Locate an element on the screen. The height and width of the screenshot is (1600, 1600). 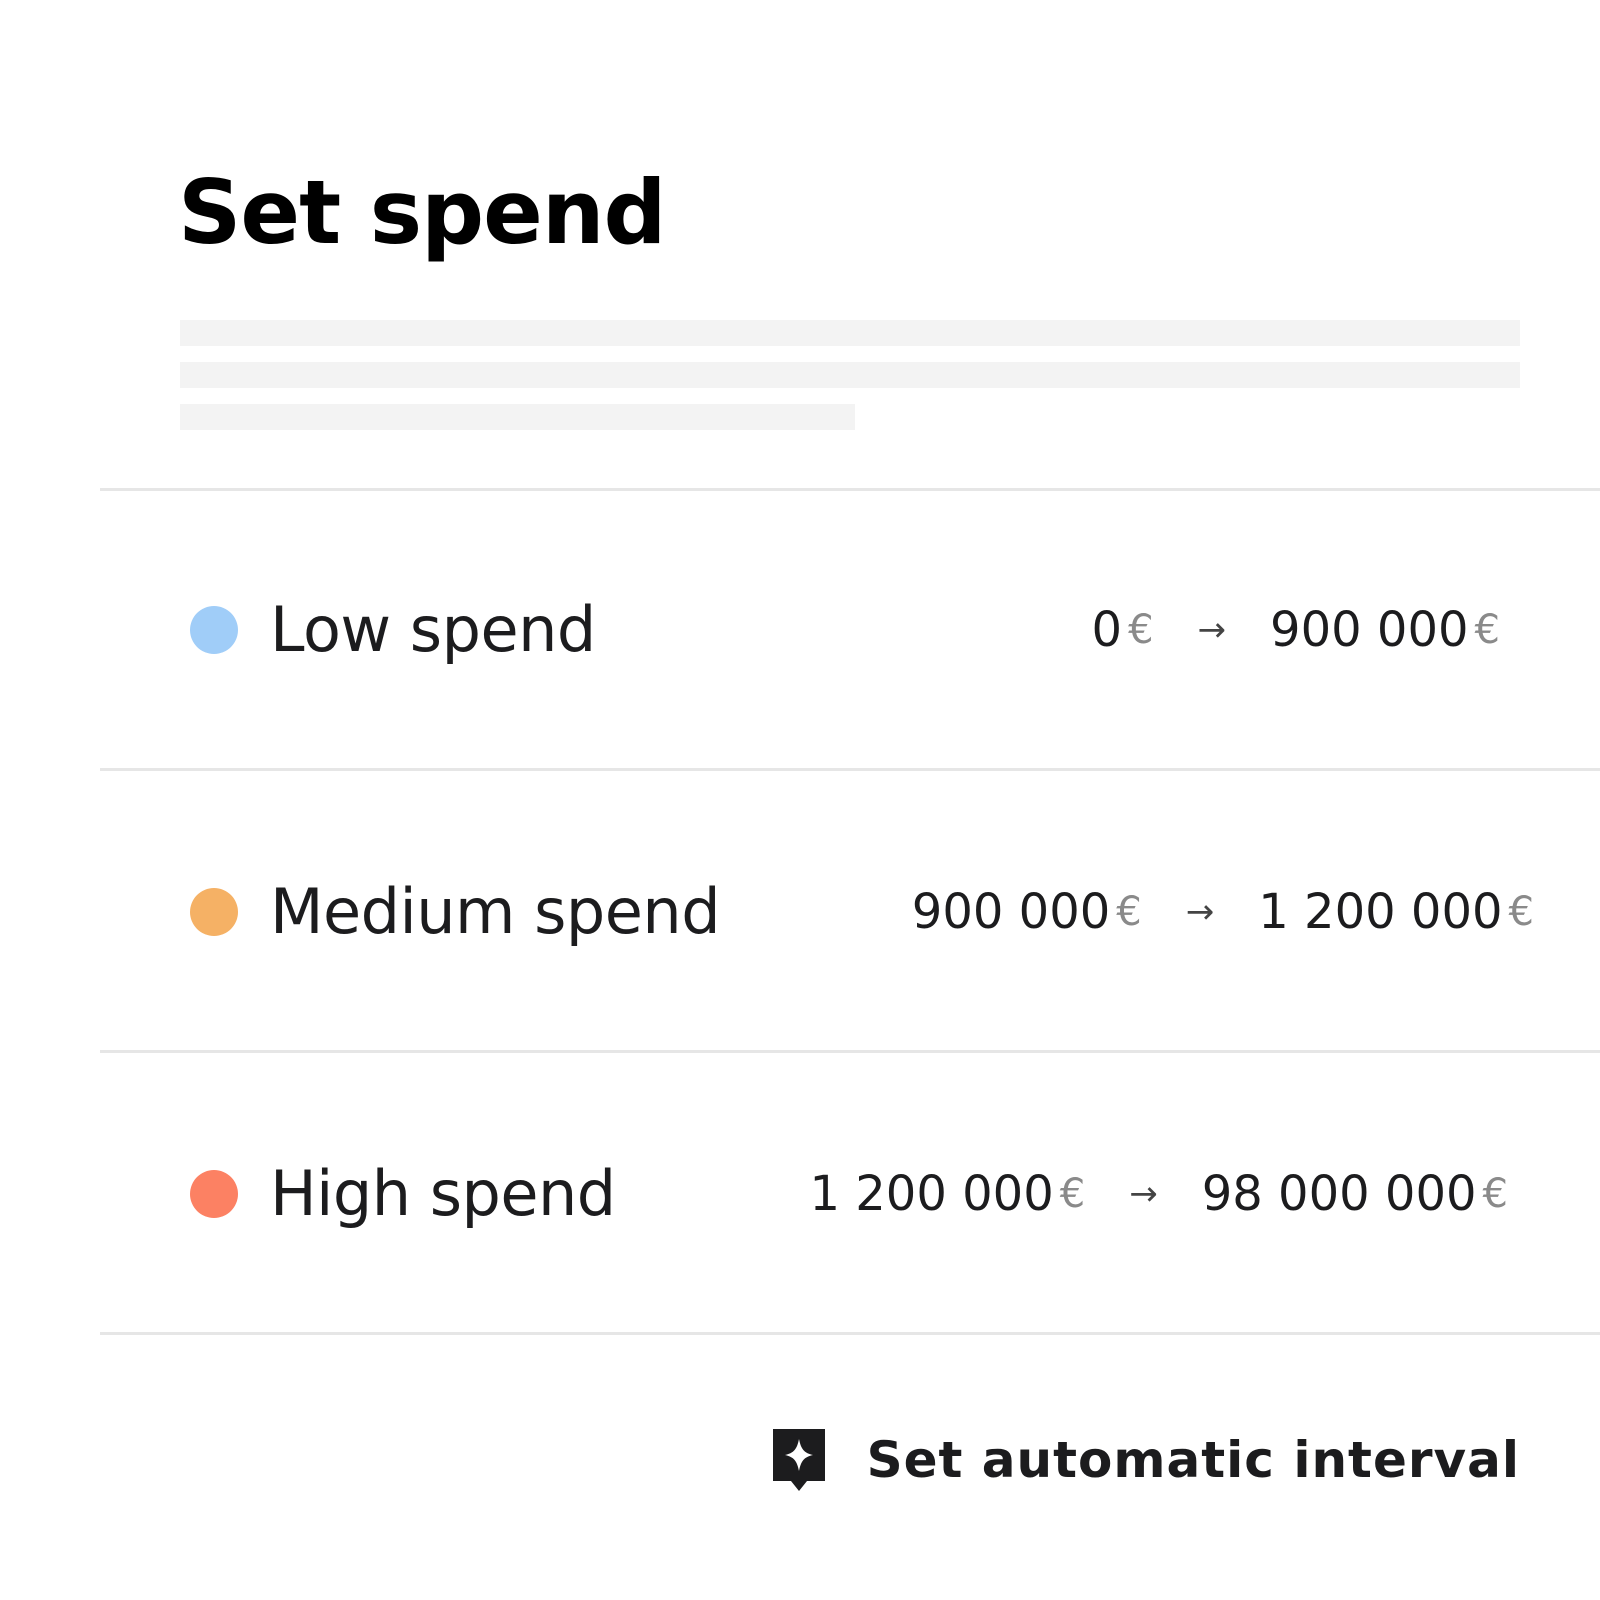
tier-range: 0 € → 900 000 € is located at coordinates (1296, 630).